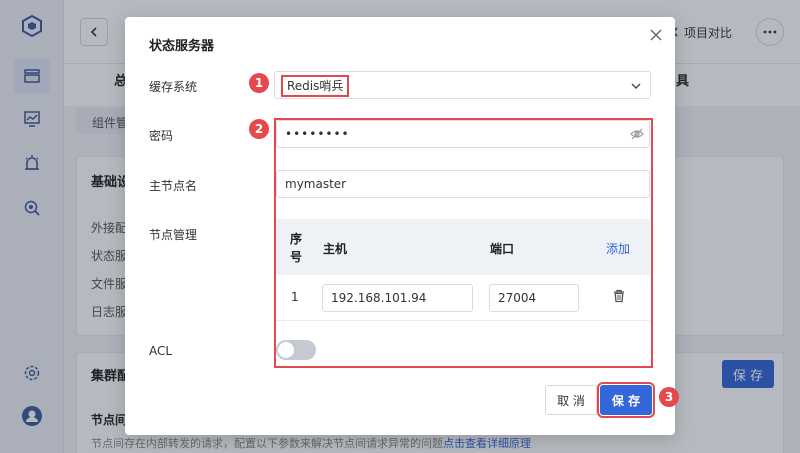  I want to click on eye-off-icon, so click(637, 134).